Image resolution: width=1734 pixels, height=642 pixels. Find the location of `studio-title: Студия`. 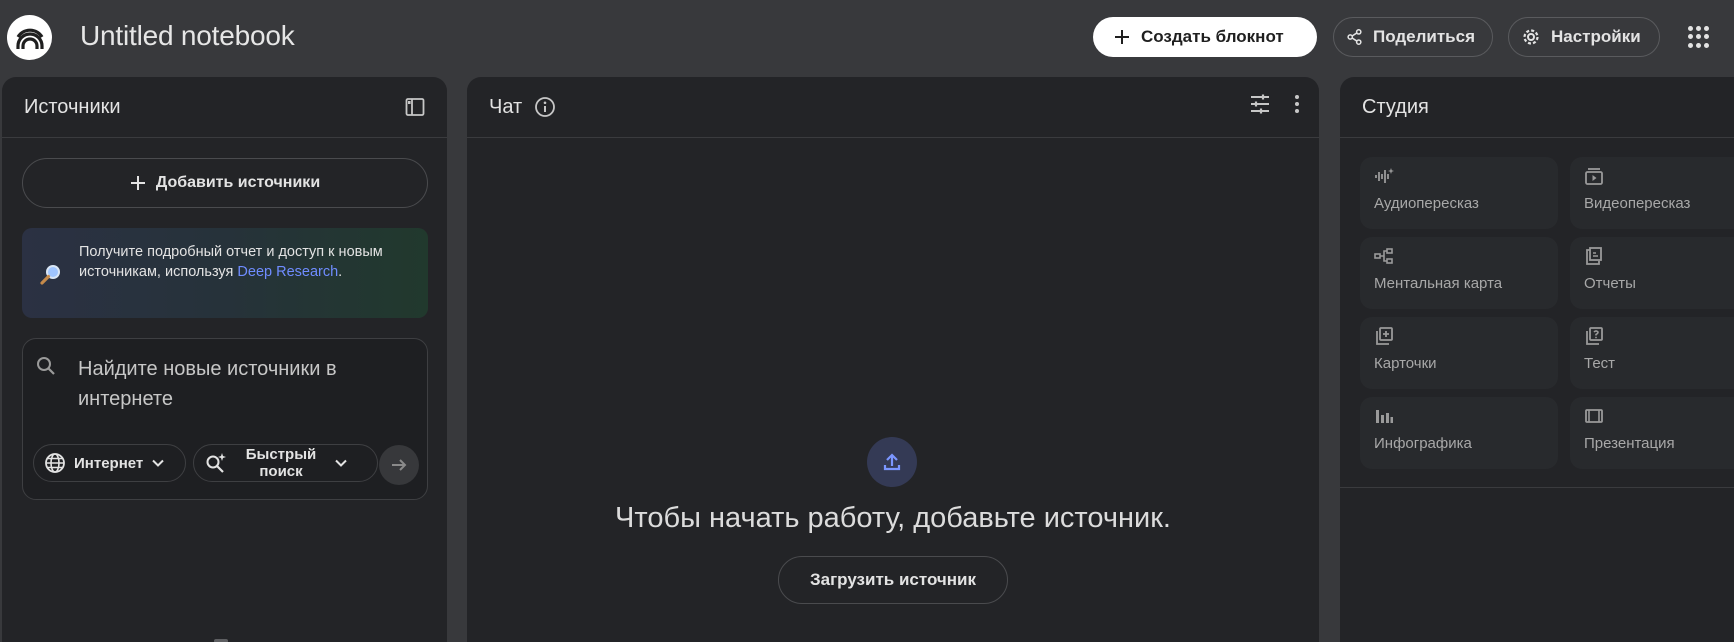

studio-title: Студия is located at coordinates (1395, 106).